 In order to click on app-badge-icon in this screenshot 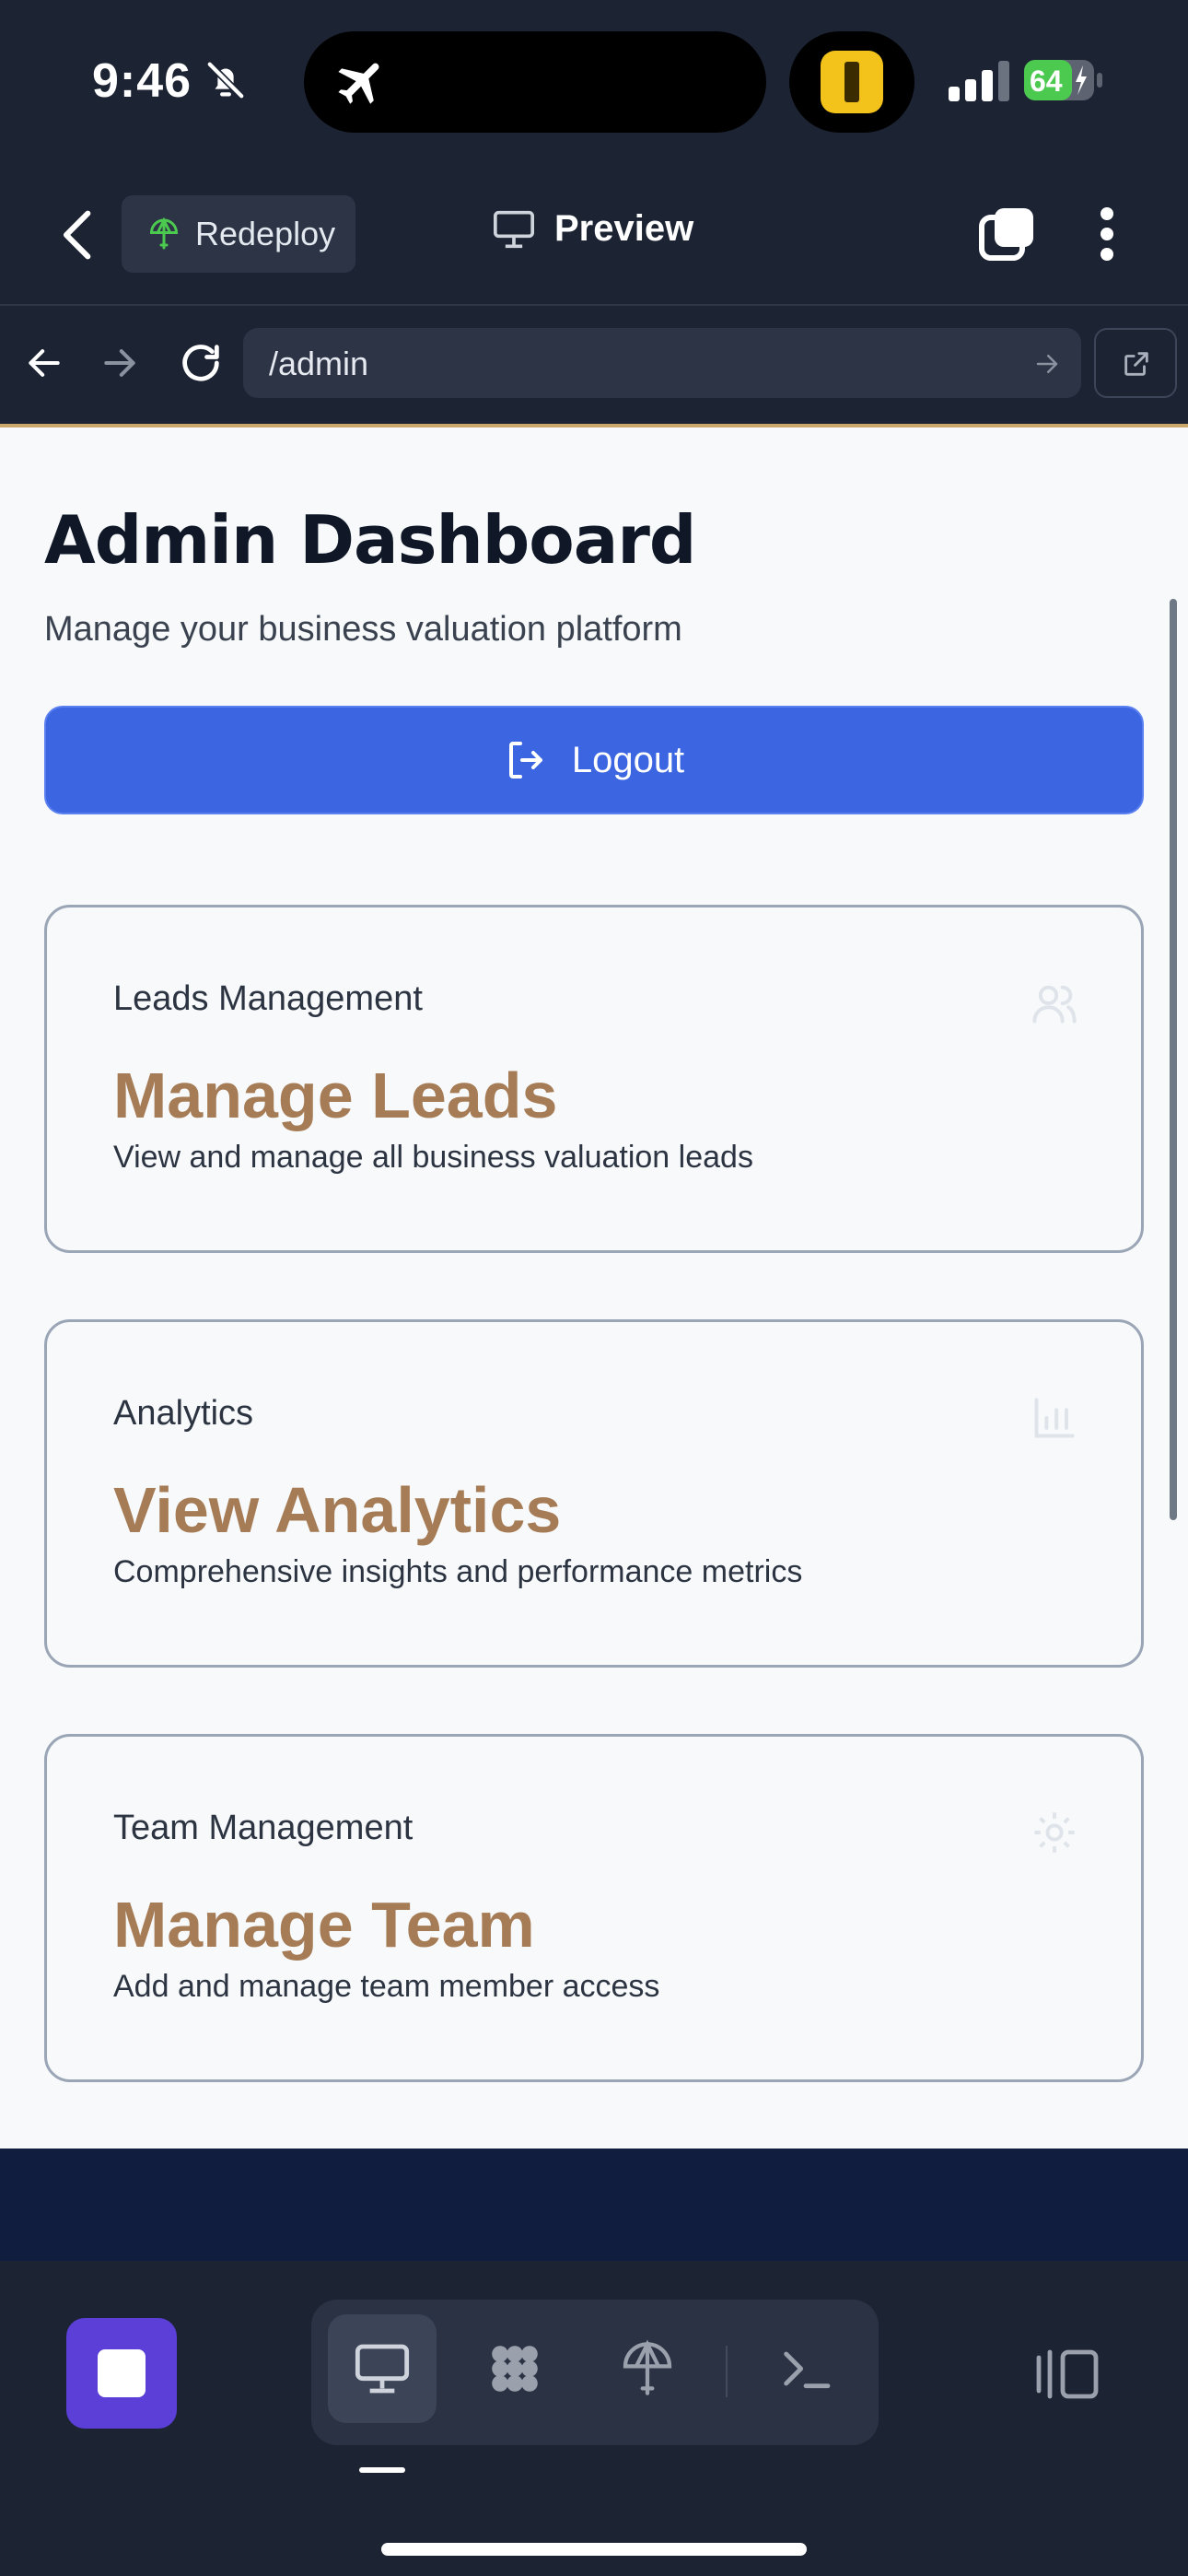, I will do `click(852, 82)`.